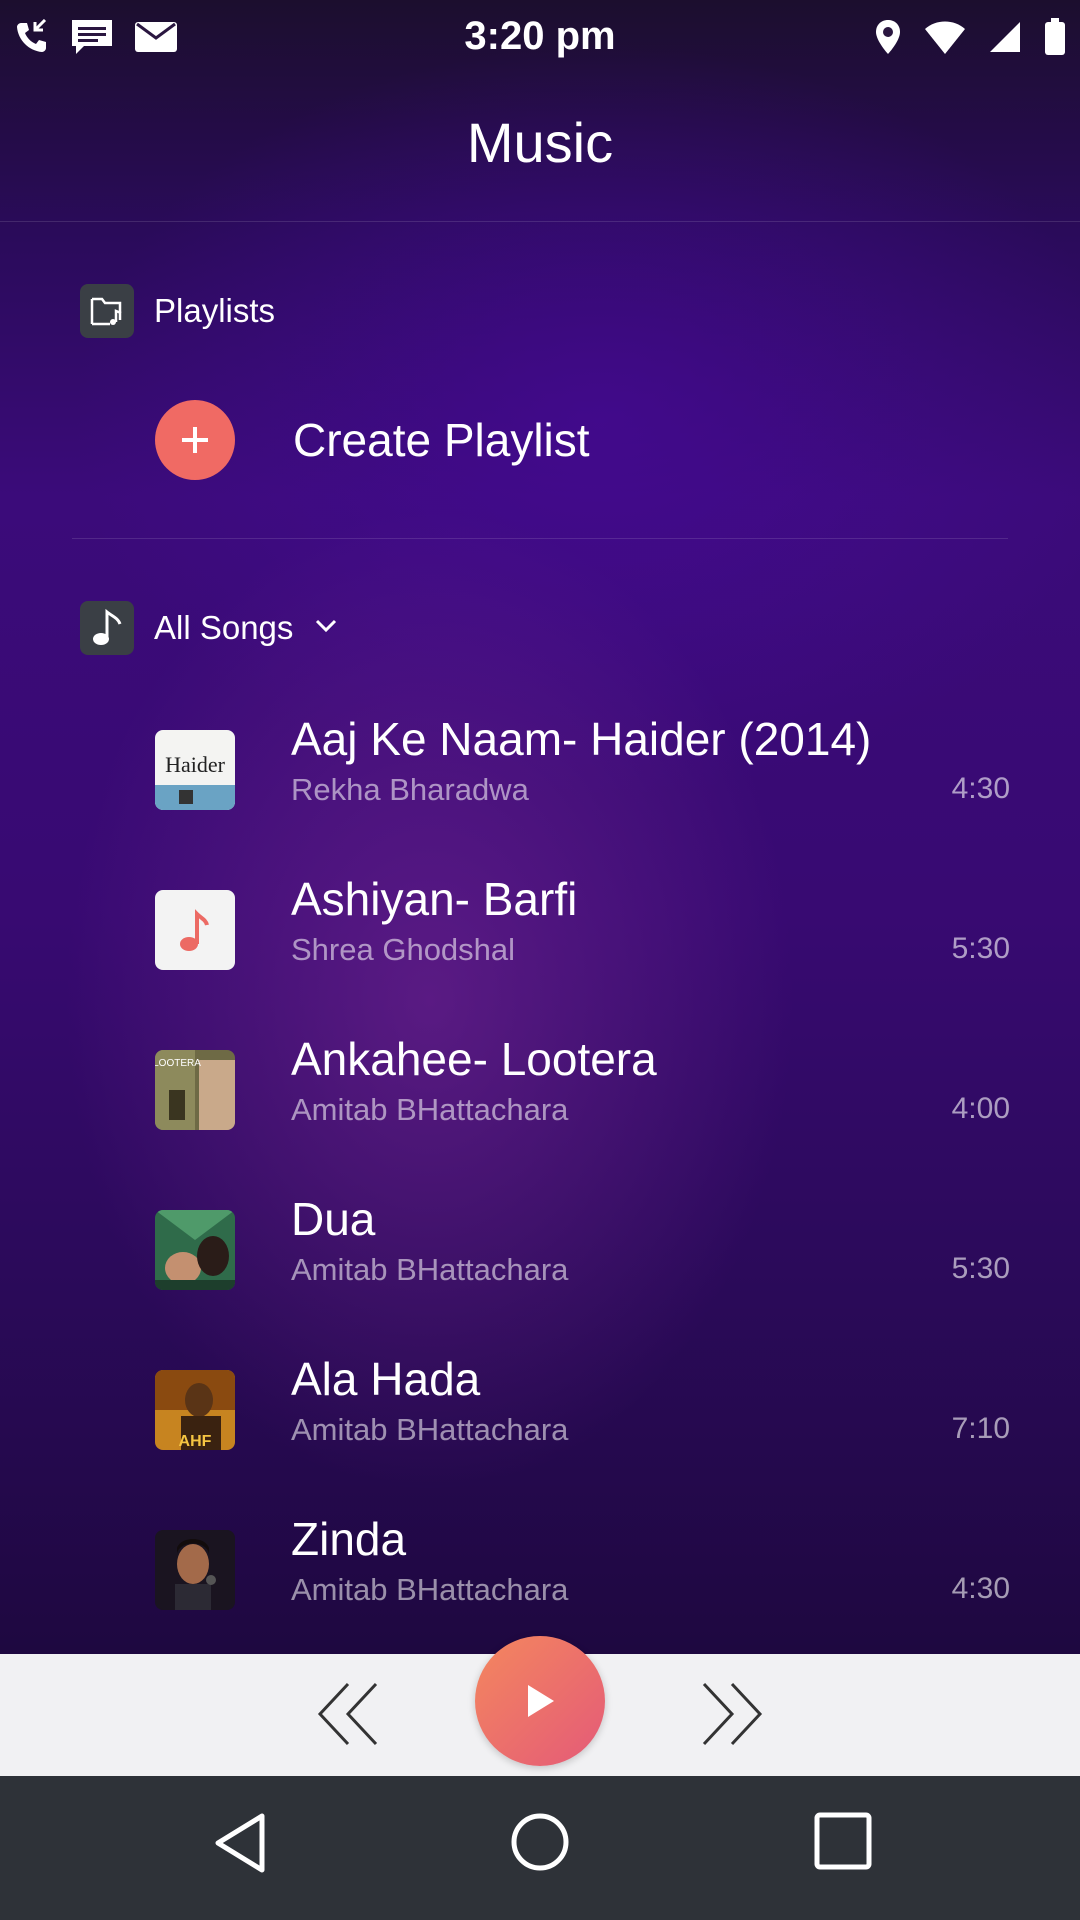 The width and height of the screenshot is (1080, 1920). Describe the element at coordinates (410, 789) in the screenshot. I see `song-artist: Rekha Bharadwa` at that location.